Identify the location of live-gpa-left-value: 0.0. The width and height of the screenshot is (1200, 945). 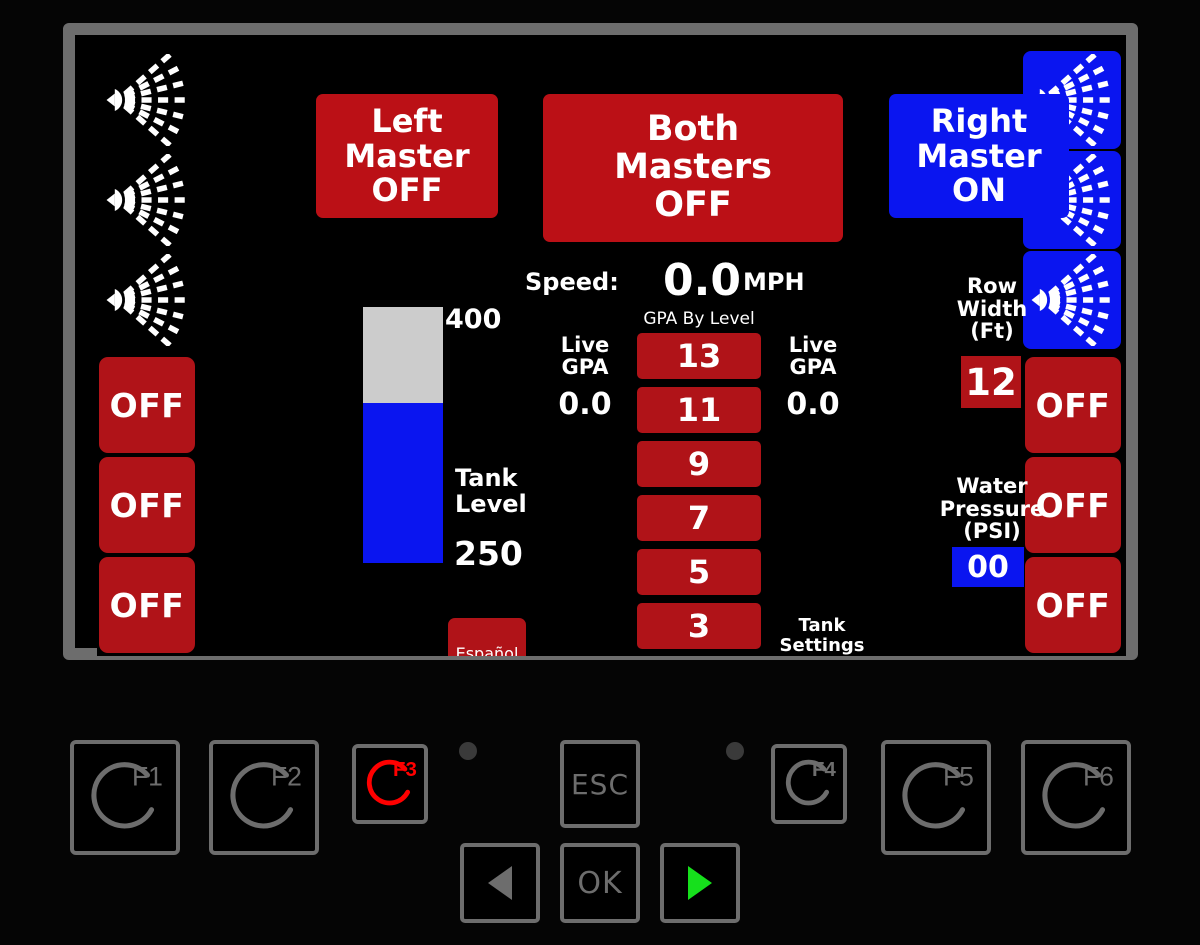
(585, 404).